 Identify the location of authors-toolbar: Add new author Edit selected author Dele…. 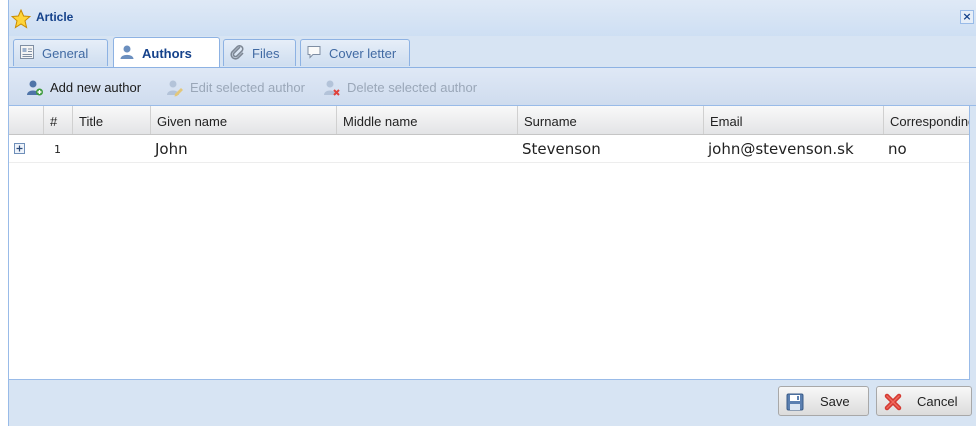
(492, 87).